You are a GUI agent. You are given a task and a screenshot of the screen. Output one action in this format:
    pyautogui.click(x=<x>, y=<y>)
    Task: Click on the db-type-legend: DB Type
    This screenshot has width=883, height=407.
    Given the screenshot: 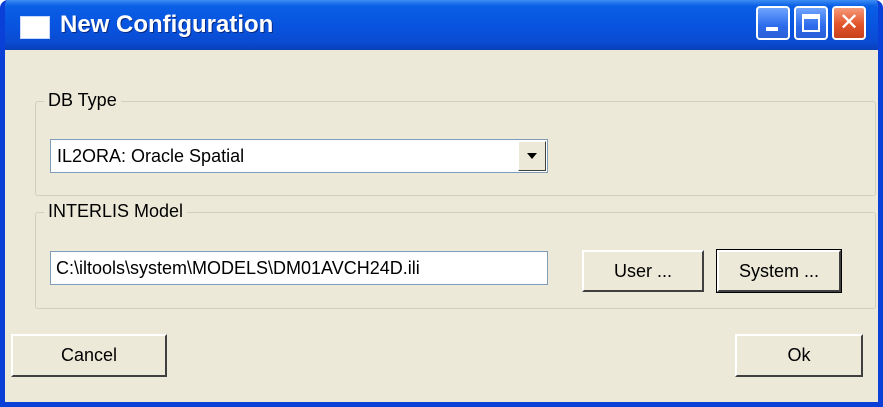 What is the action you would take?
    pyautogui.click(x=82, y=100)
    